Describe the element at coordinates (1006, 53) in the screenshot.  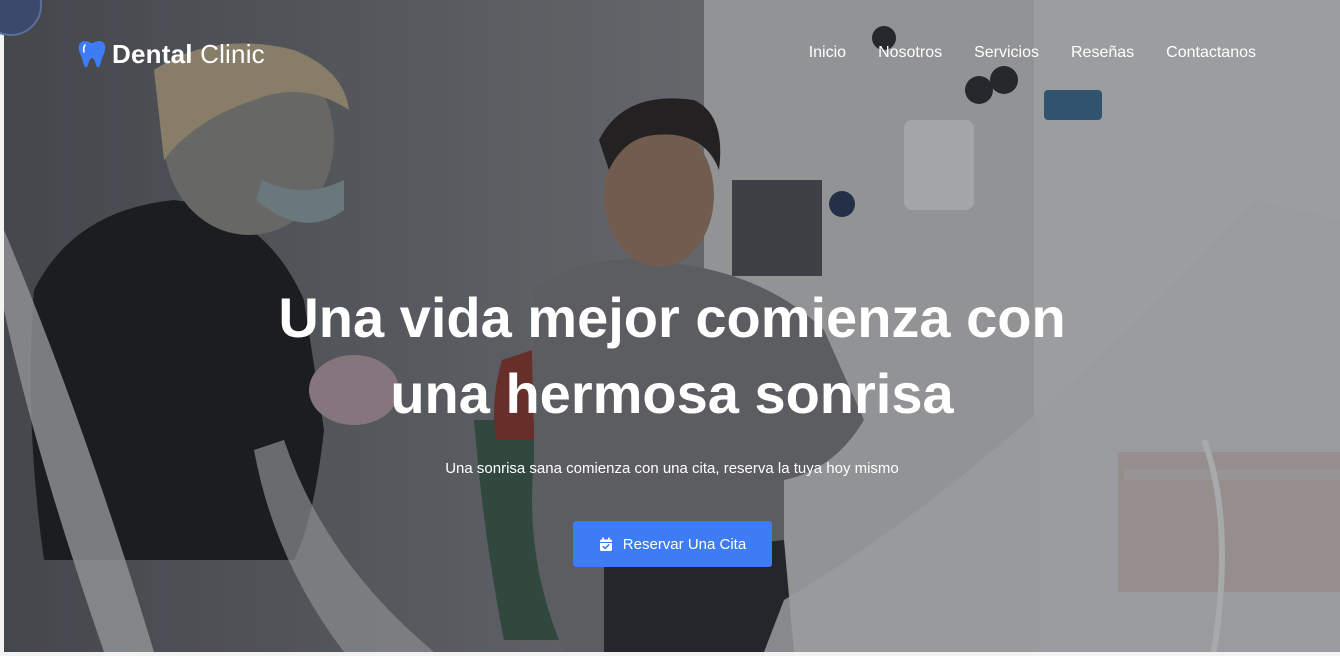
I see `nav-link-servicios: Servicios` at that location.